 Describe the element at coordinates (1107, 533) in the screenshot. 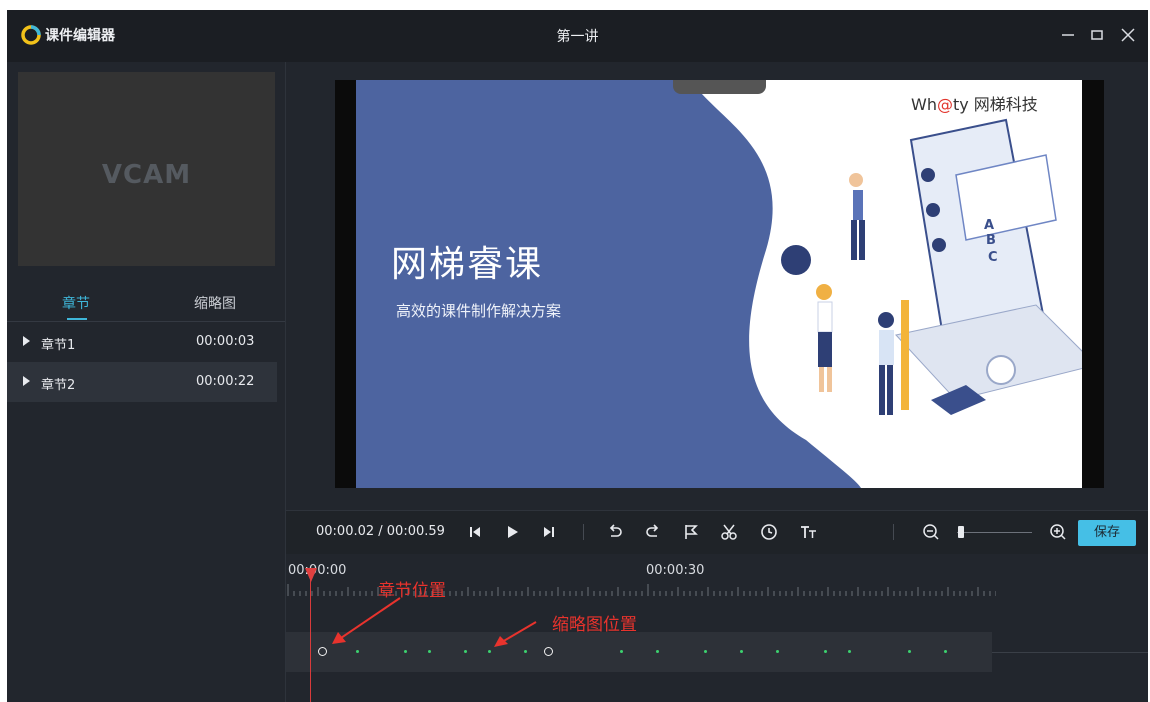

I see `save-button: 保存` at that location.